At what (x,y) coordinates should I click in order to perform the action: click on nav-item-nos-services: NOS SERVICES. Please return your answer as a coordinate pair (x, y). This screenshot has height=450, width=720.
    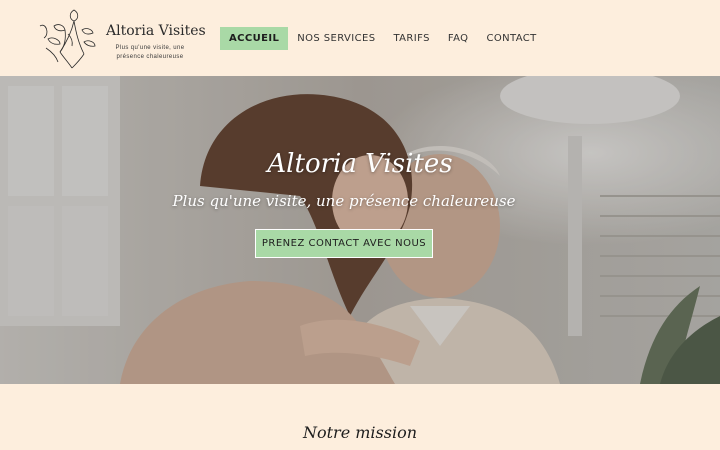
    Looking at the image, I should click on (336, 38).